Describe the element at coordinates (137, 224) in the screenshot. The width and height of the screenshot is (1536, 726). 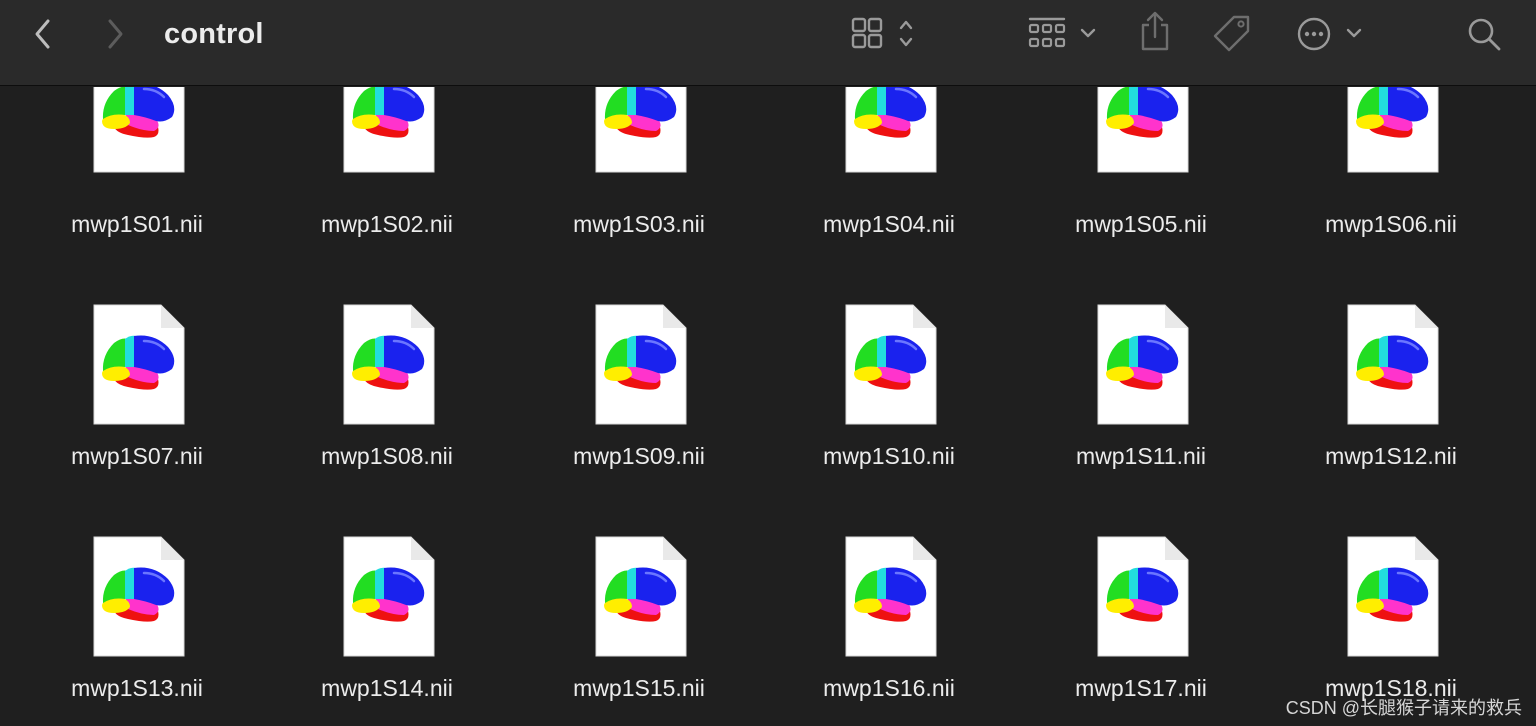
I see `file-name: mwp1S01.nii` at that location.